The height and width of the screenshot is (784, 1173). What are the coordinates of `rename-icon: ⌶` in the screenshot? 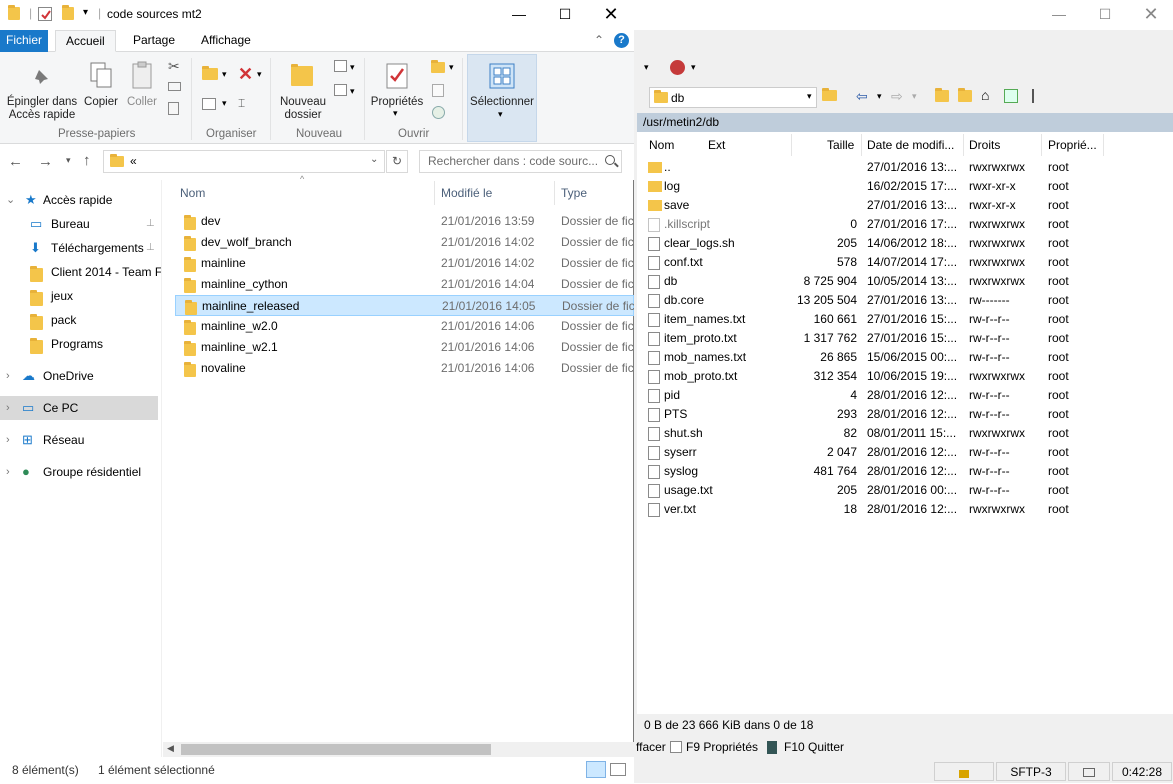 It's located at (241, 103).